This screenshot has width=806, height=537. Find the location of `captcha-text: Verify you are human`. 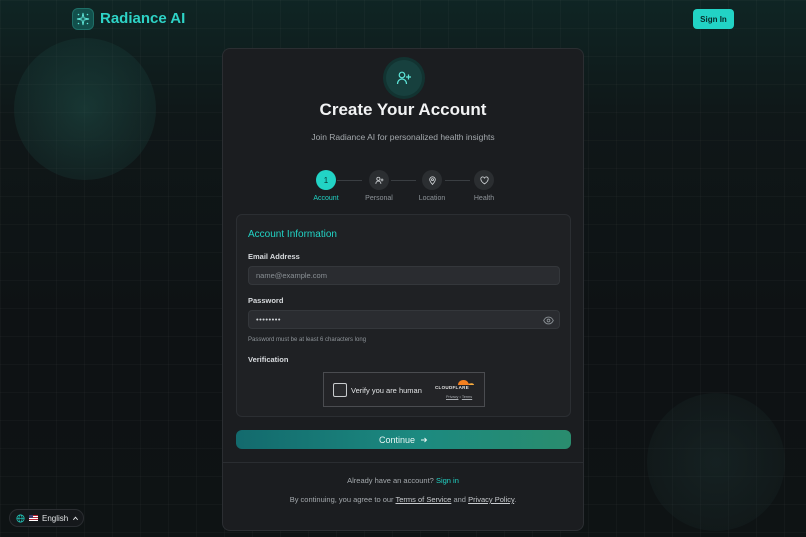

captcha-text: Verify you are human is located at coordinates (386, 390).